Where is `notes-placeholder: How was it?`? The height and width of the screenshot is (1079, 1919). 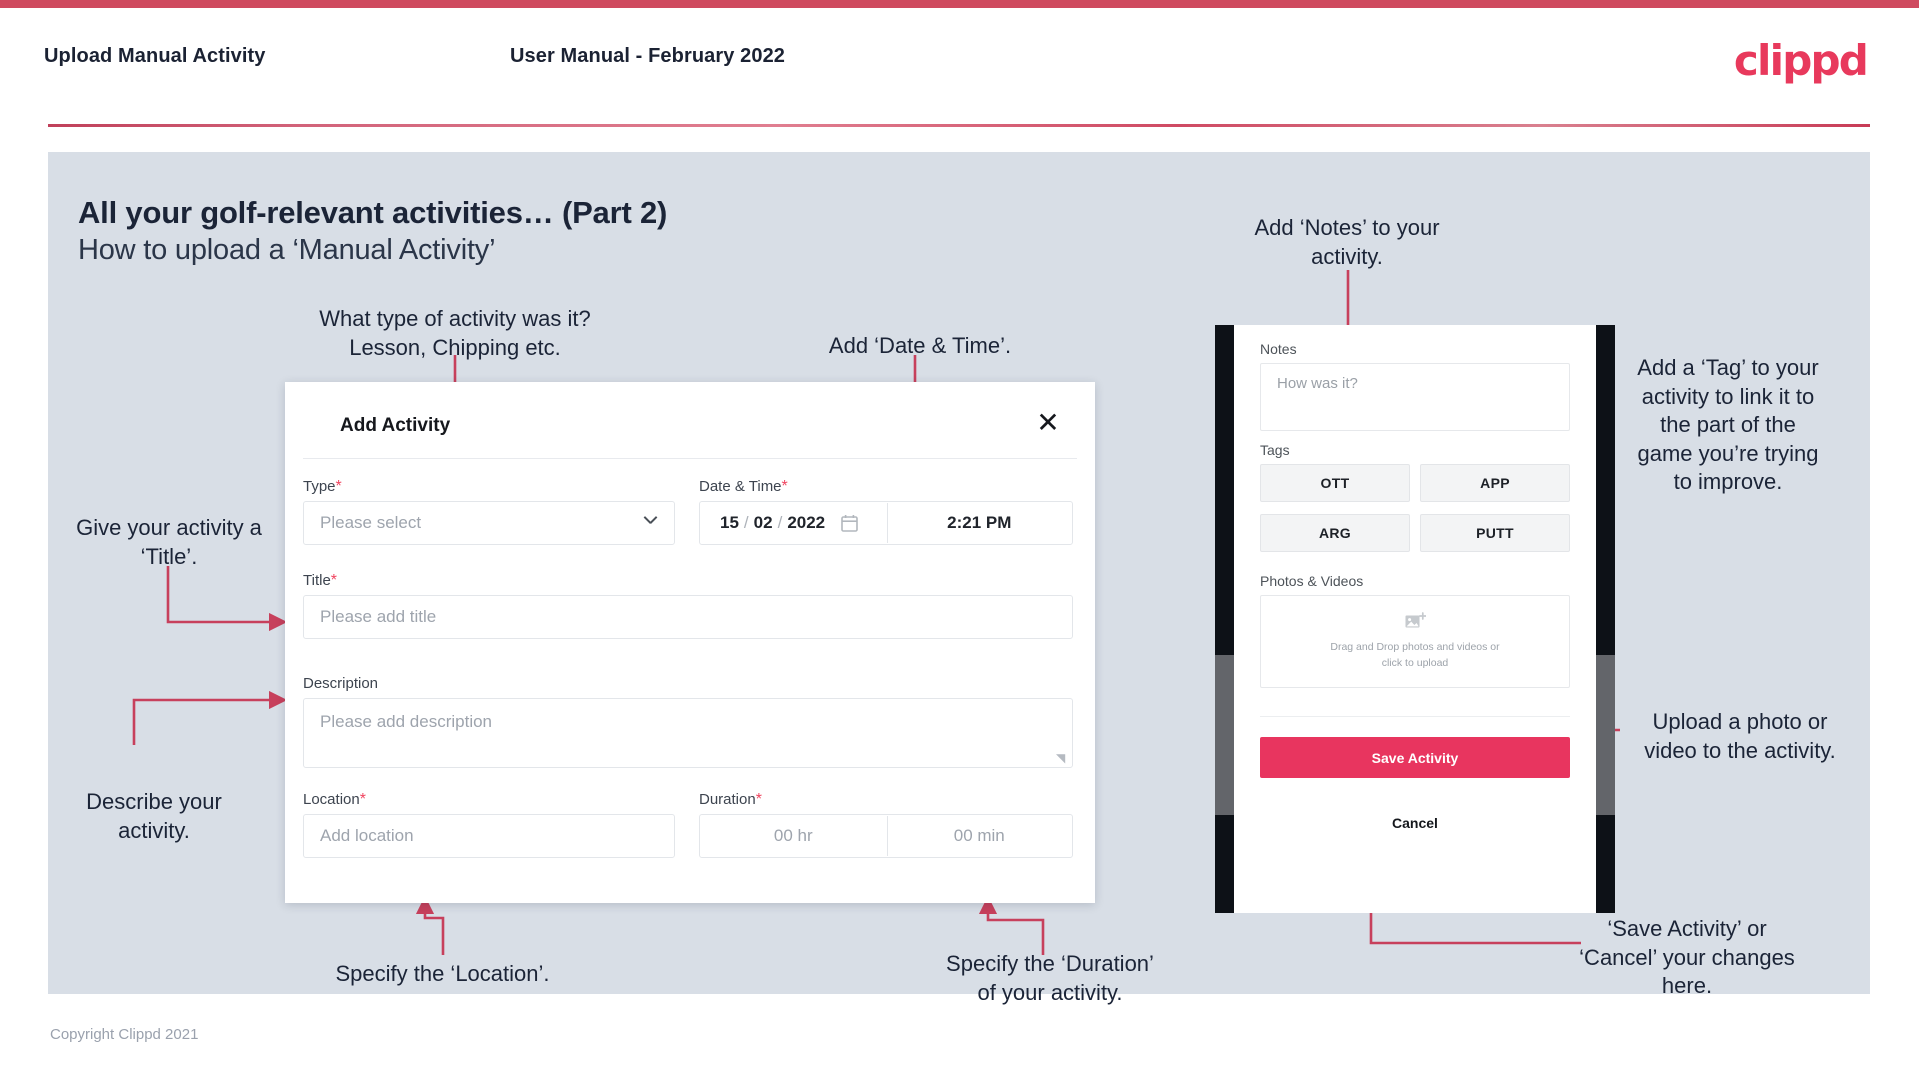 notes-placeholder: How was it? is located at coordinates (1317, 383).